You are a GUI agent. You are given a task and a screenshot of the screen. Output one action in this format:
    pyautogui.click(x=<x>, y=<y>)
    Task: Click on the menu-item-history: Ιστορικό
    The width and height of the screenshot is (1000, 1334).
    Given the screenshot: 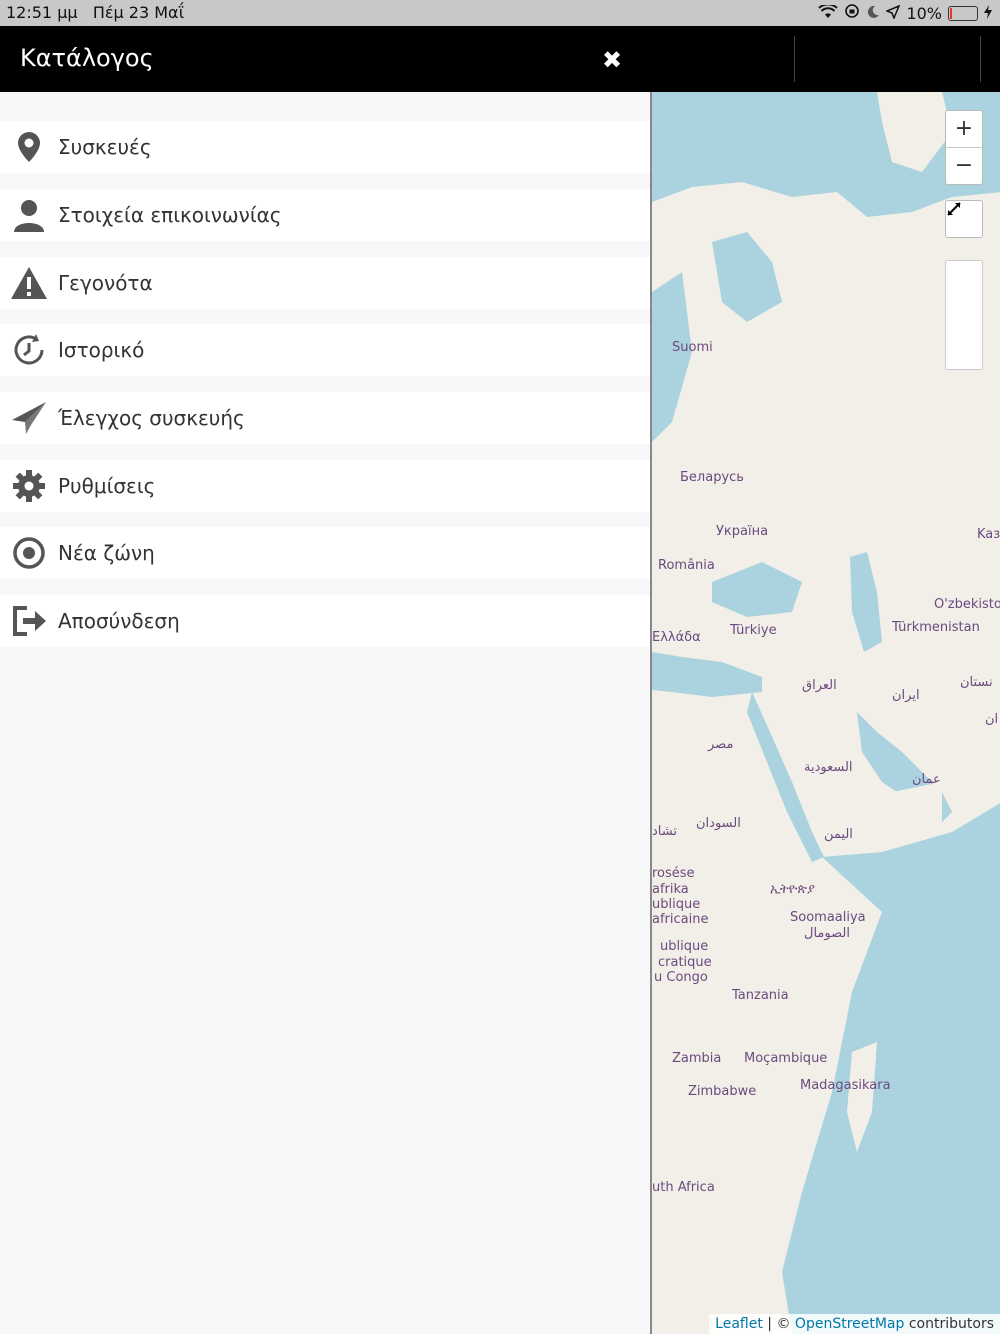 What is the action you would take?
    pyautogui.click(x=325, y=350)
    